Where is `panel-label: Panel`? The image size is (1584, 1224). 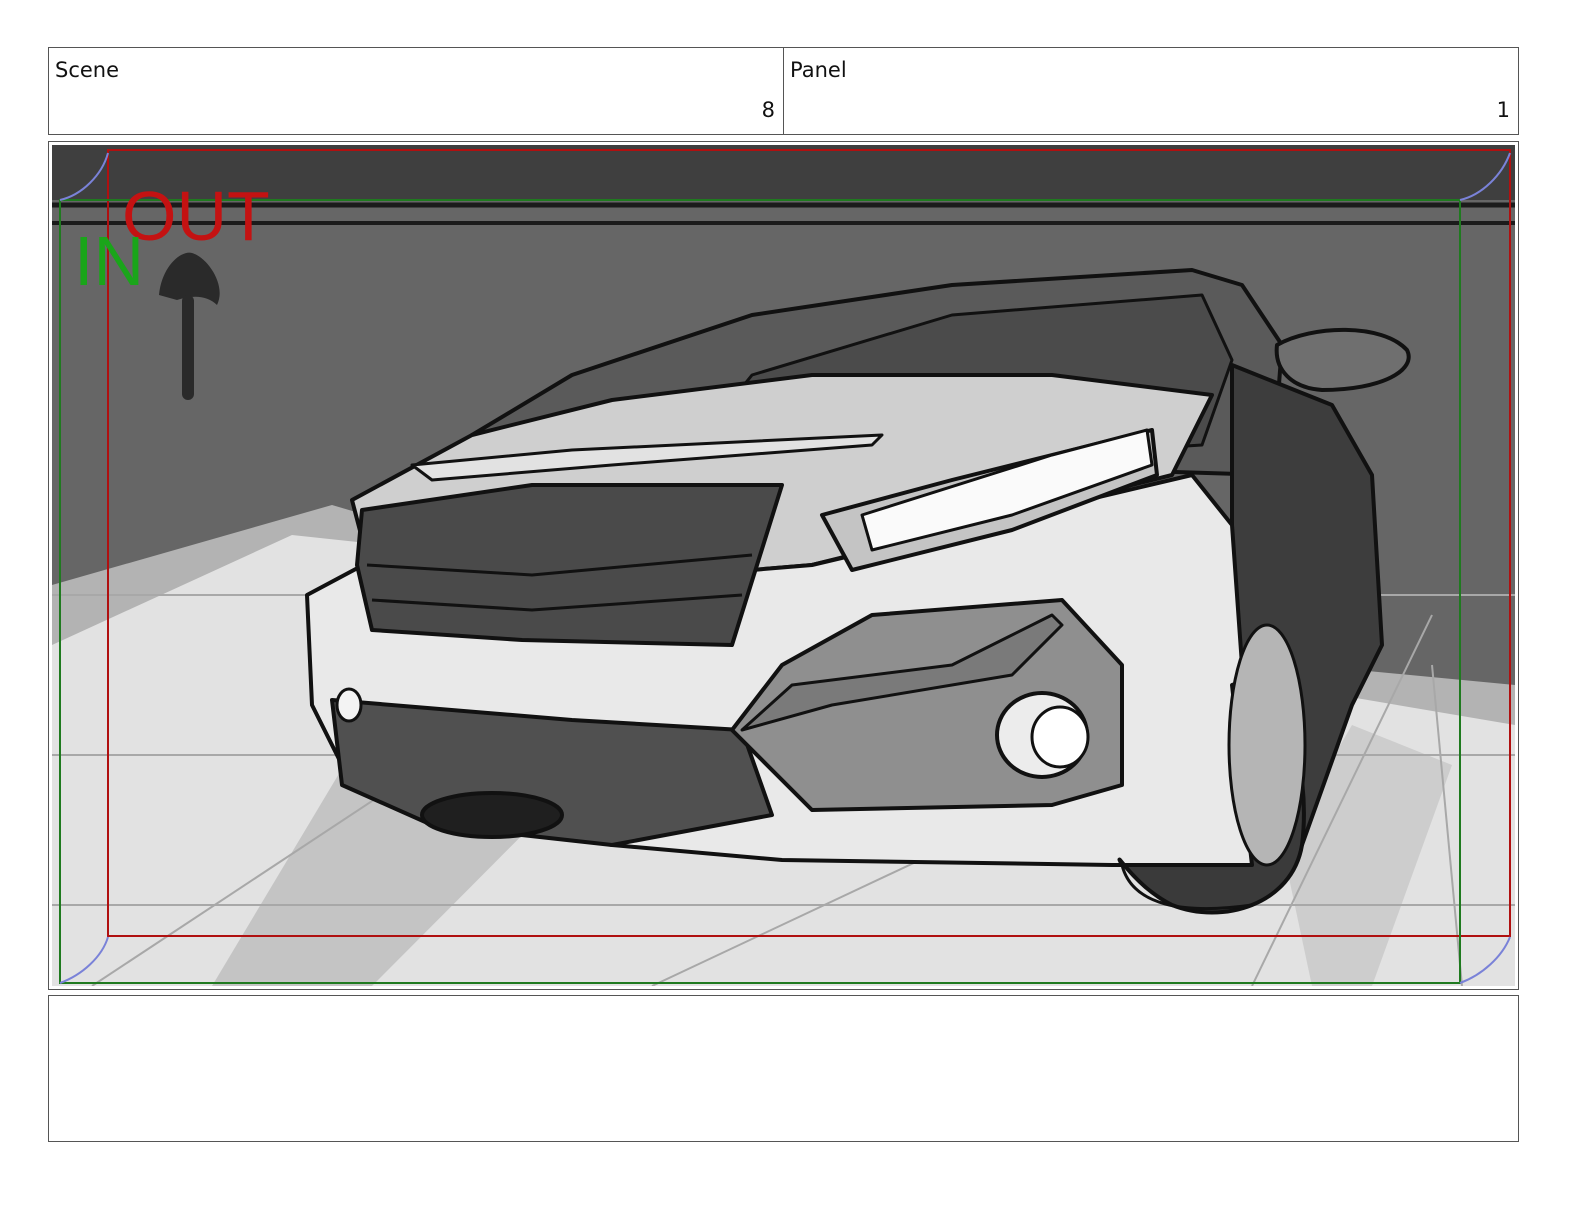 panel-label: Panel is located at coordinates (818, 70).